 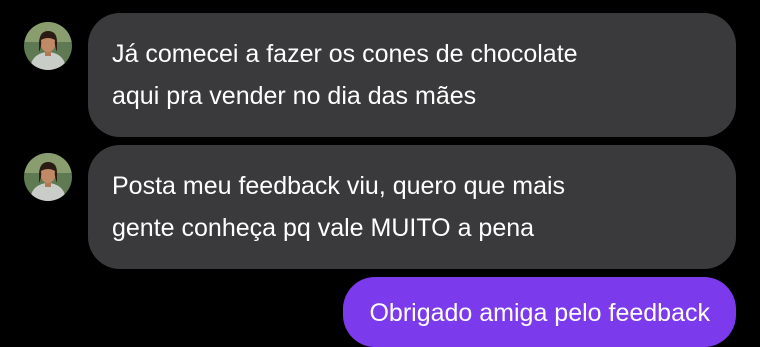 I want to click on message-bubble-sent: Obrigado amiga pelo feedback, so click(x=539, y=312).